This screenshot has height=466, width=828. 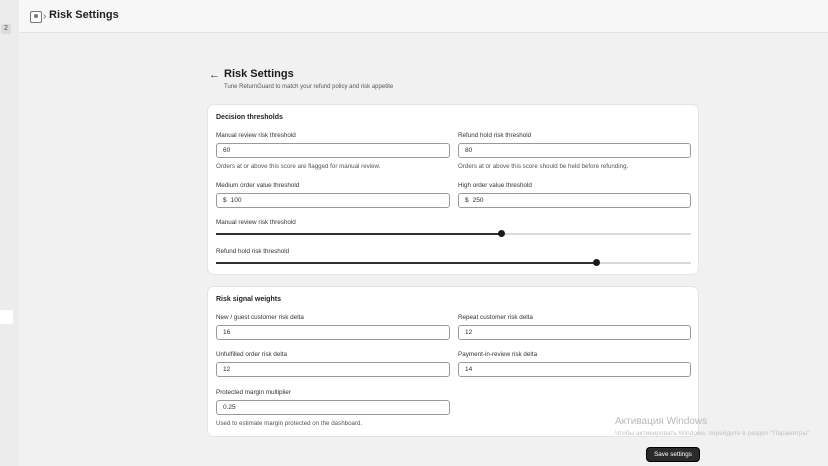 What do you see at coordinates (495, 317) in the screenshot?
I see `repeat-customer-delta-label: Repeat customer risk delta` at bounding box center [495, 317].